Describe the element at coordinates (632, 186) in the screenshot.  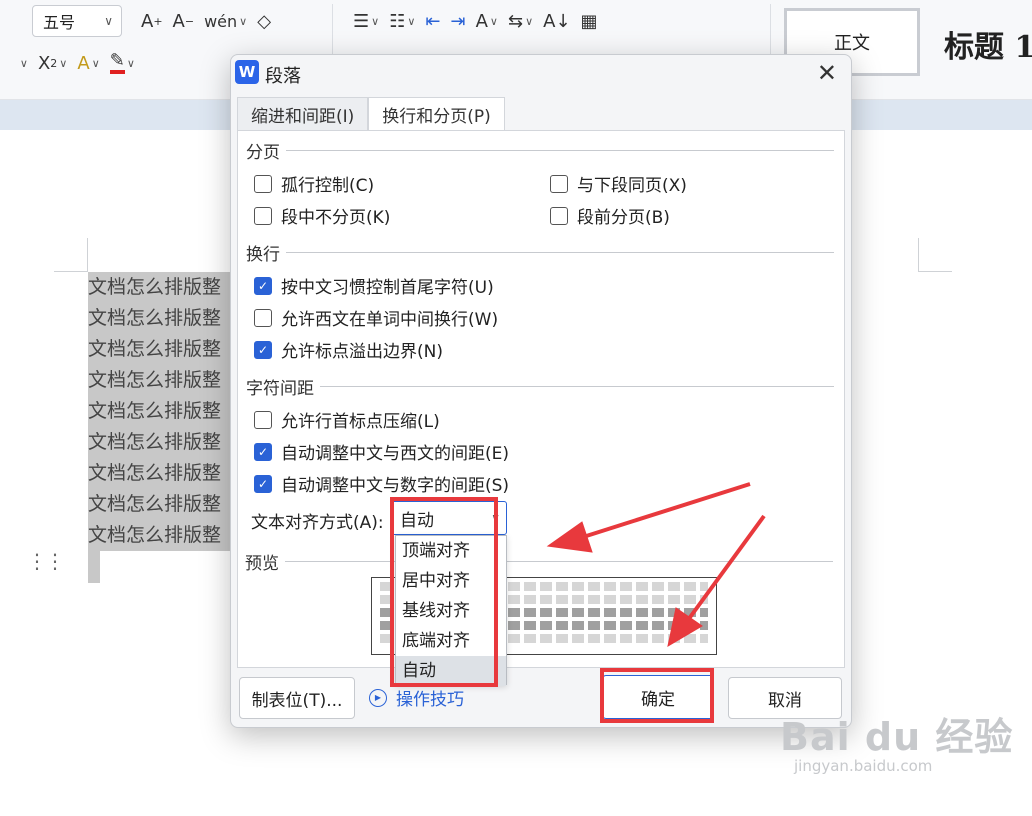
I see `option-label: 与下段同页(X)` at that location.